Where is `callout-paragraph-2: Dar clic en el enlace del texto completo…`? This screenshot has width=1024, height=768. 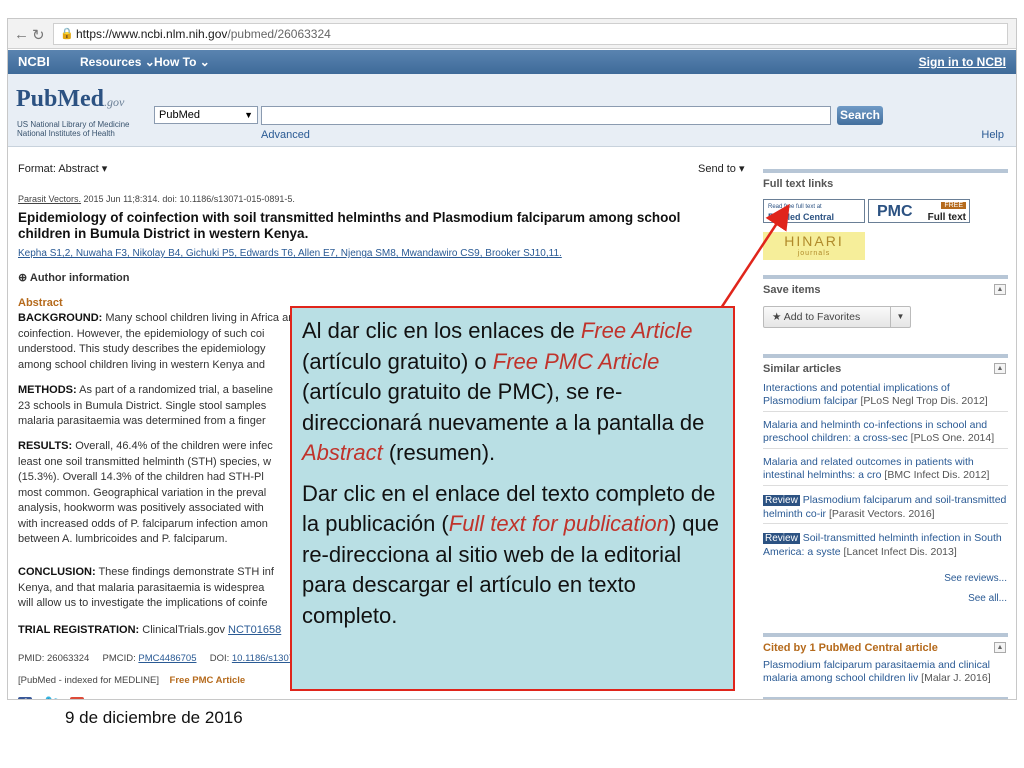
callout-paragraph-2: Dar clic en el enlace del texto completo… is located at coordinates (512, 555).